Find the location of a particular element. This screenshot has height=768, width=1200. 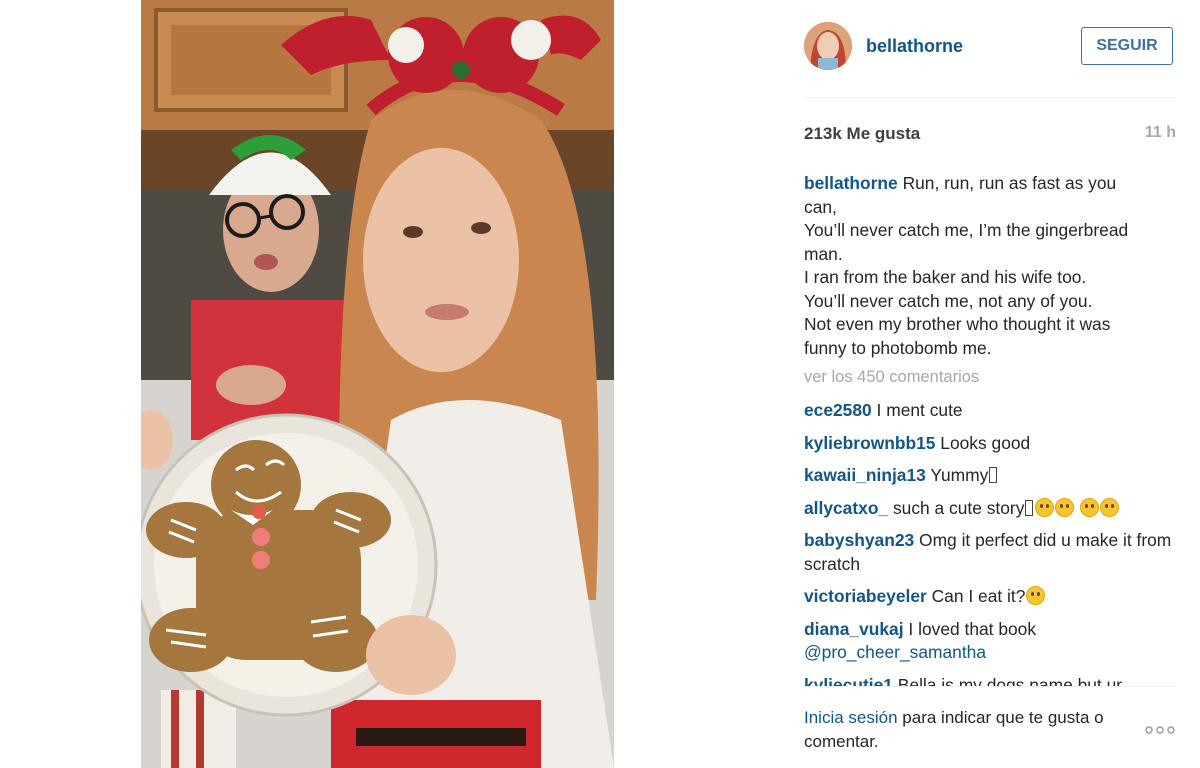

sweat-smile-emoji-icon is located at coordinates (1036, 595).